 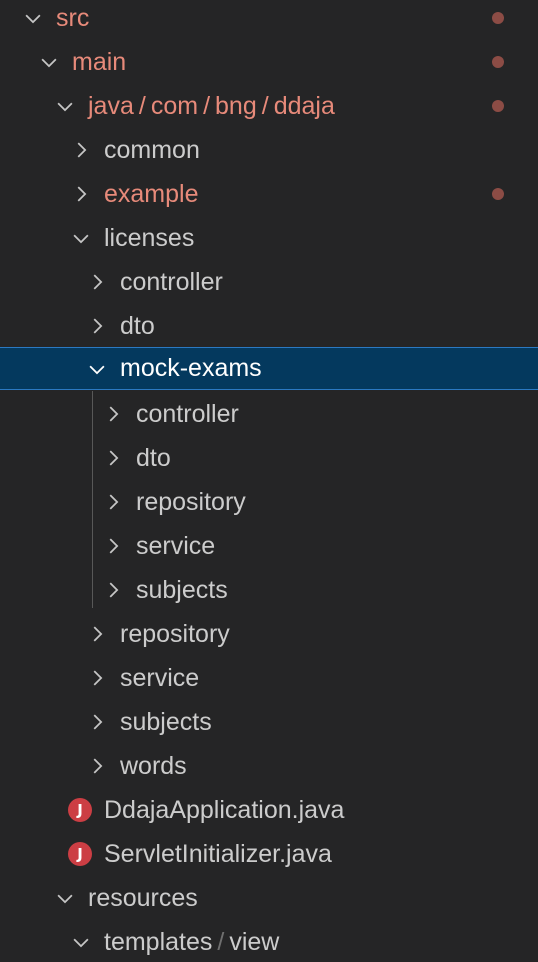 What do you see at coordinates (269, 62) in the screenshot?
I see `tree-row-main: main` at bounding box center [269, 62].